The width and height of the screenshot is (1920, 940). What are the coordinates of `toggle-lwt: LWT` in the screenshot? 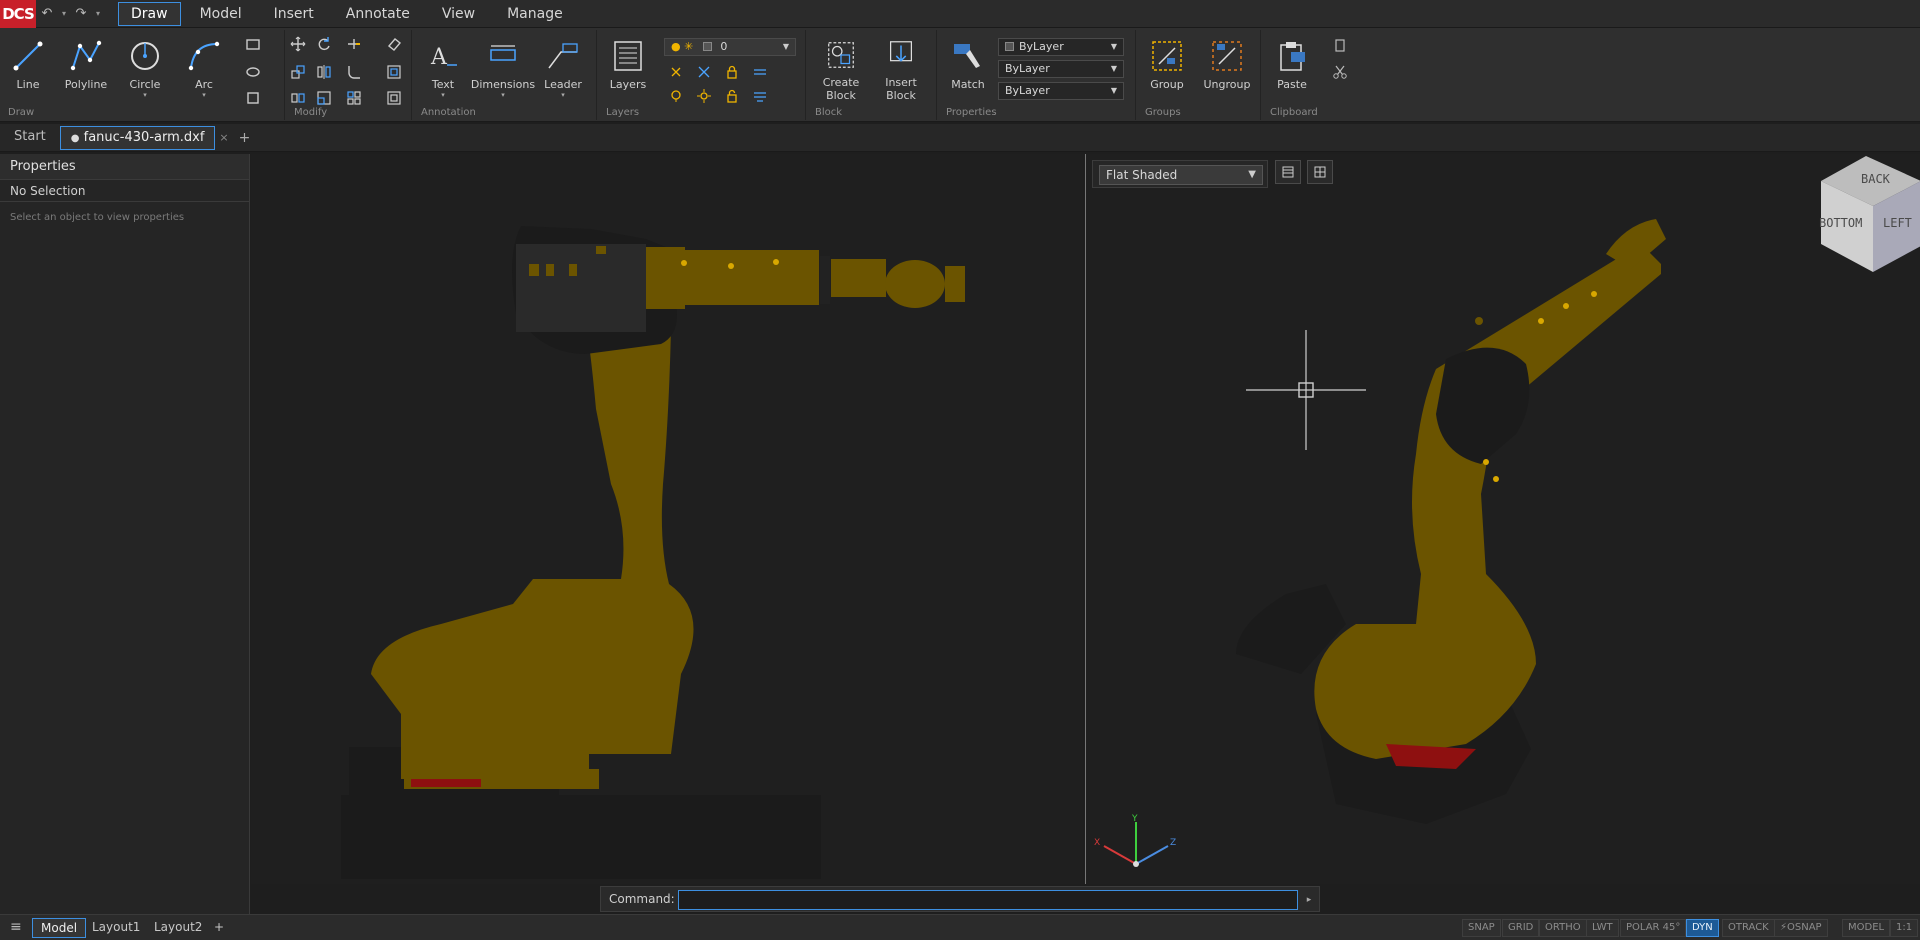 It's located at (1602, 928).